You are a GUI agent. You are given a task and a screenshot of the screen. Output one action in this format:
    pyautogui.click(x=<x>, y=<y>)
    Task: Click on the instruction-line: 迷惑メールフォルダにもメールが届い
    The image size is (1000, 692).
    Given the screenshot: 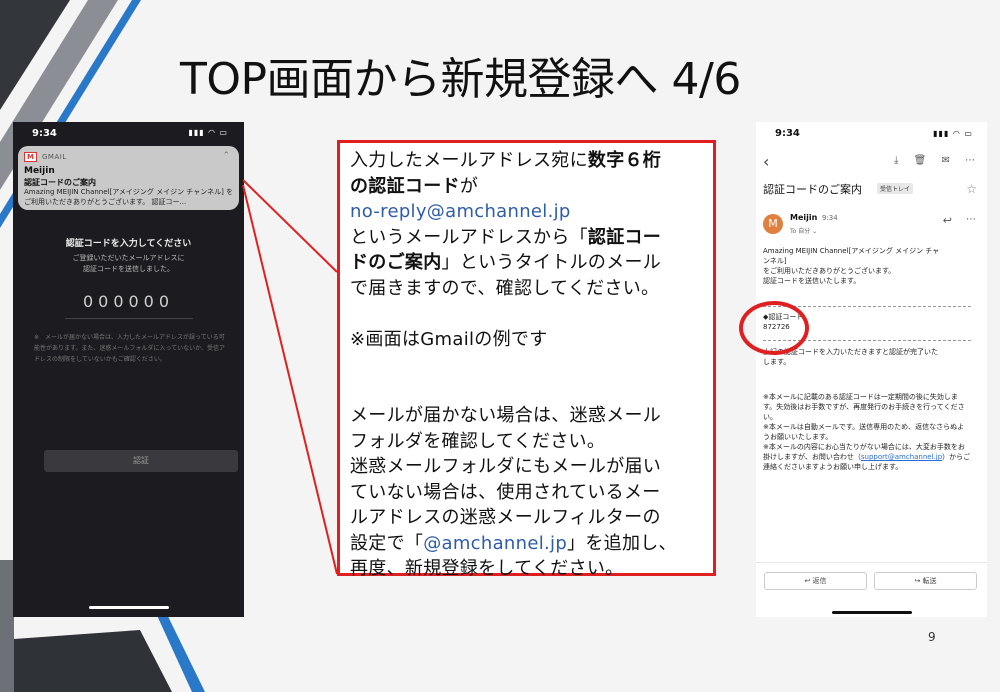 What is the action you would take?
    pyautogui.click(x=506, y=466)
    